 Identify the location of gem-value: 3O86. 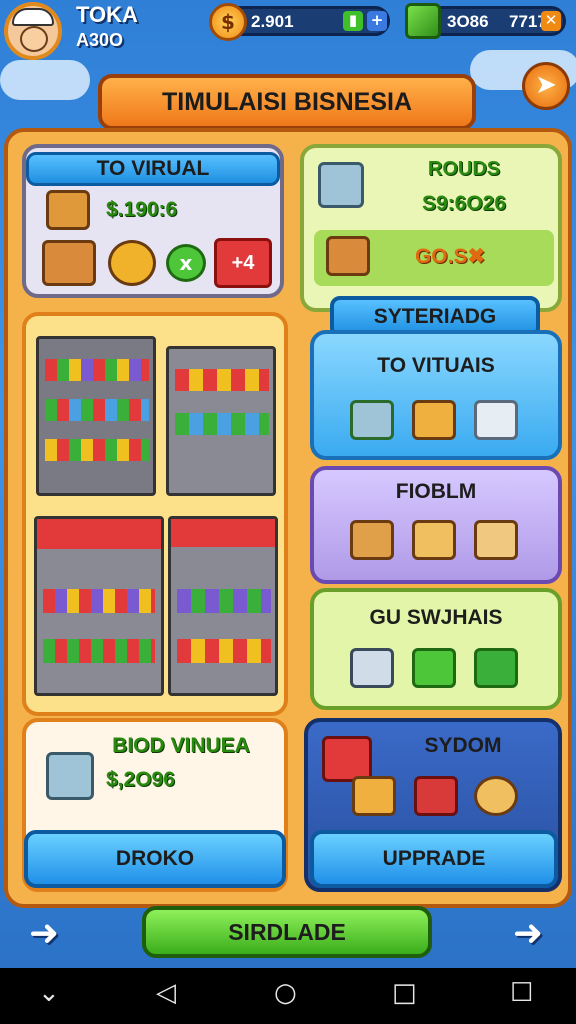
(468, 21).